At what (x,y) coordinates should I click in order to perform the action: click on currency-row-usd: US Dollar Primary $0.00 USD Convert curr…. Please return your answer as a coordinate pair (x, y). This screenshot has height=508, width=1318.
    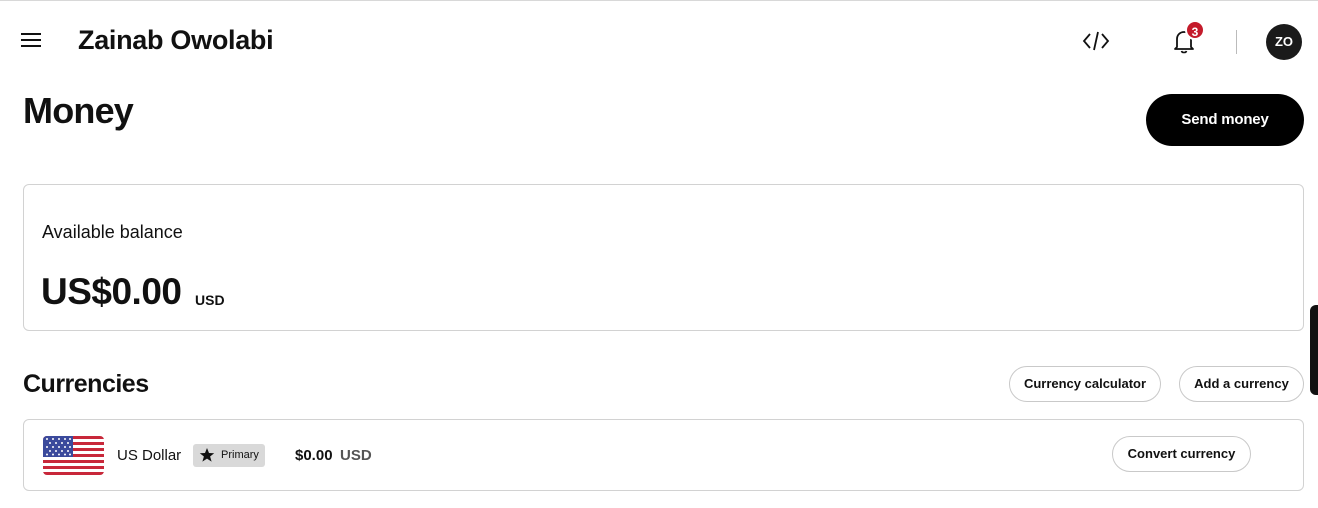
    Looking at the image, I should click on (663, 455).